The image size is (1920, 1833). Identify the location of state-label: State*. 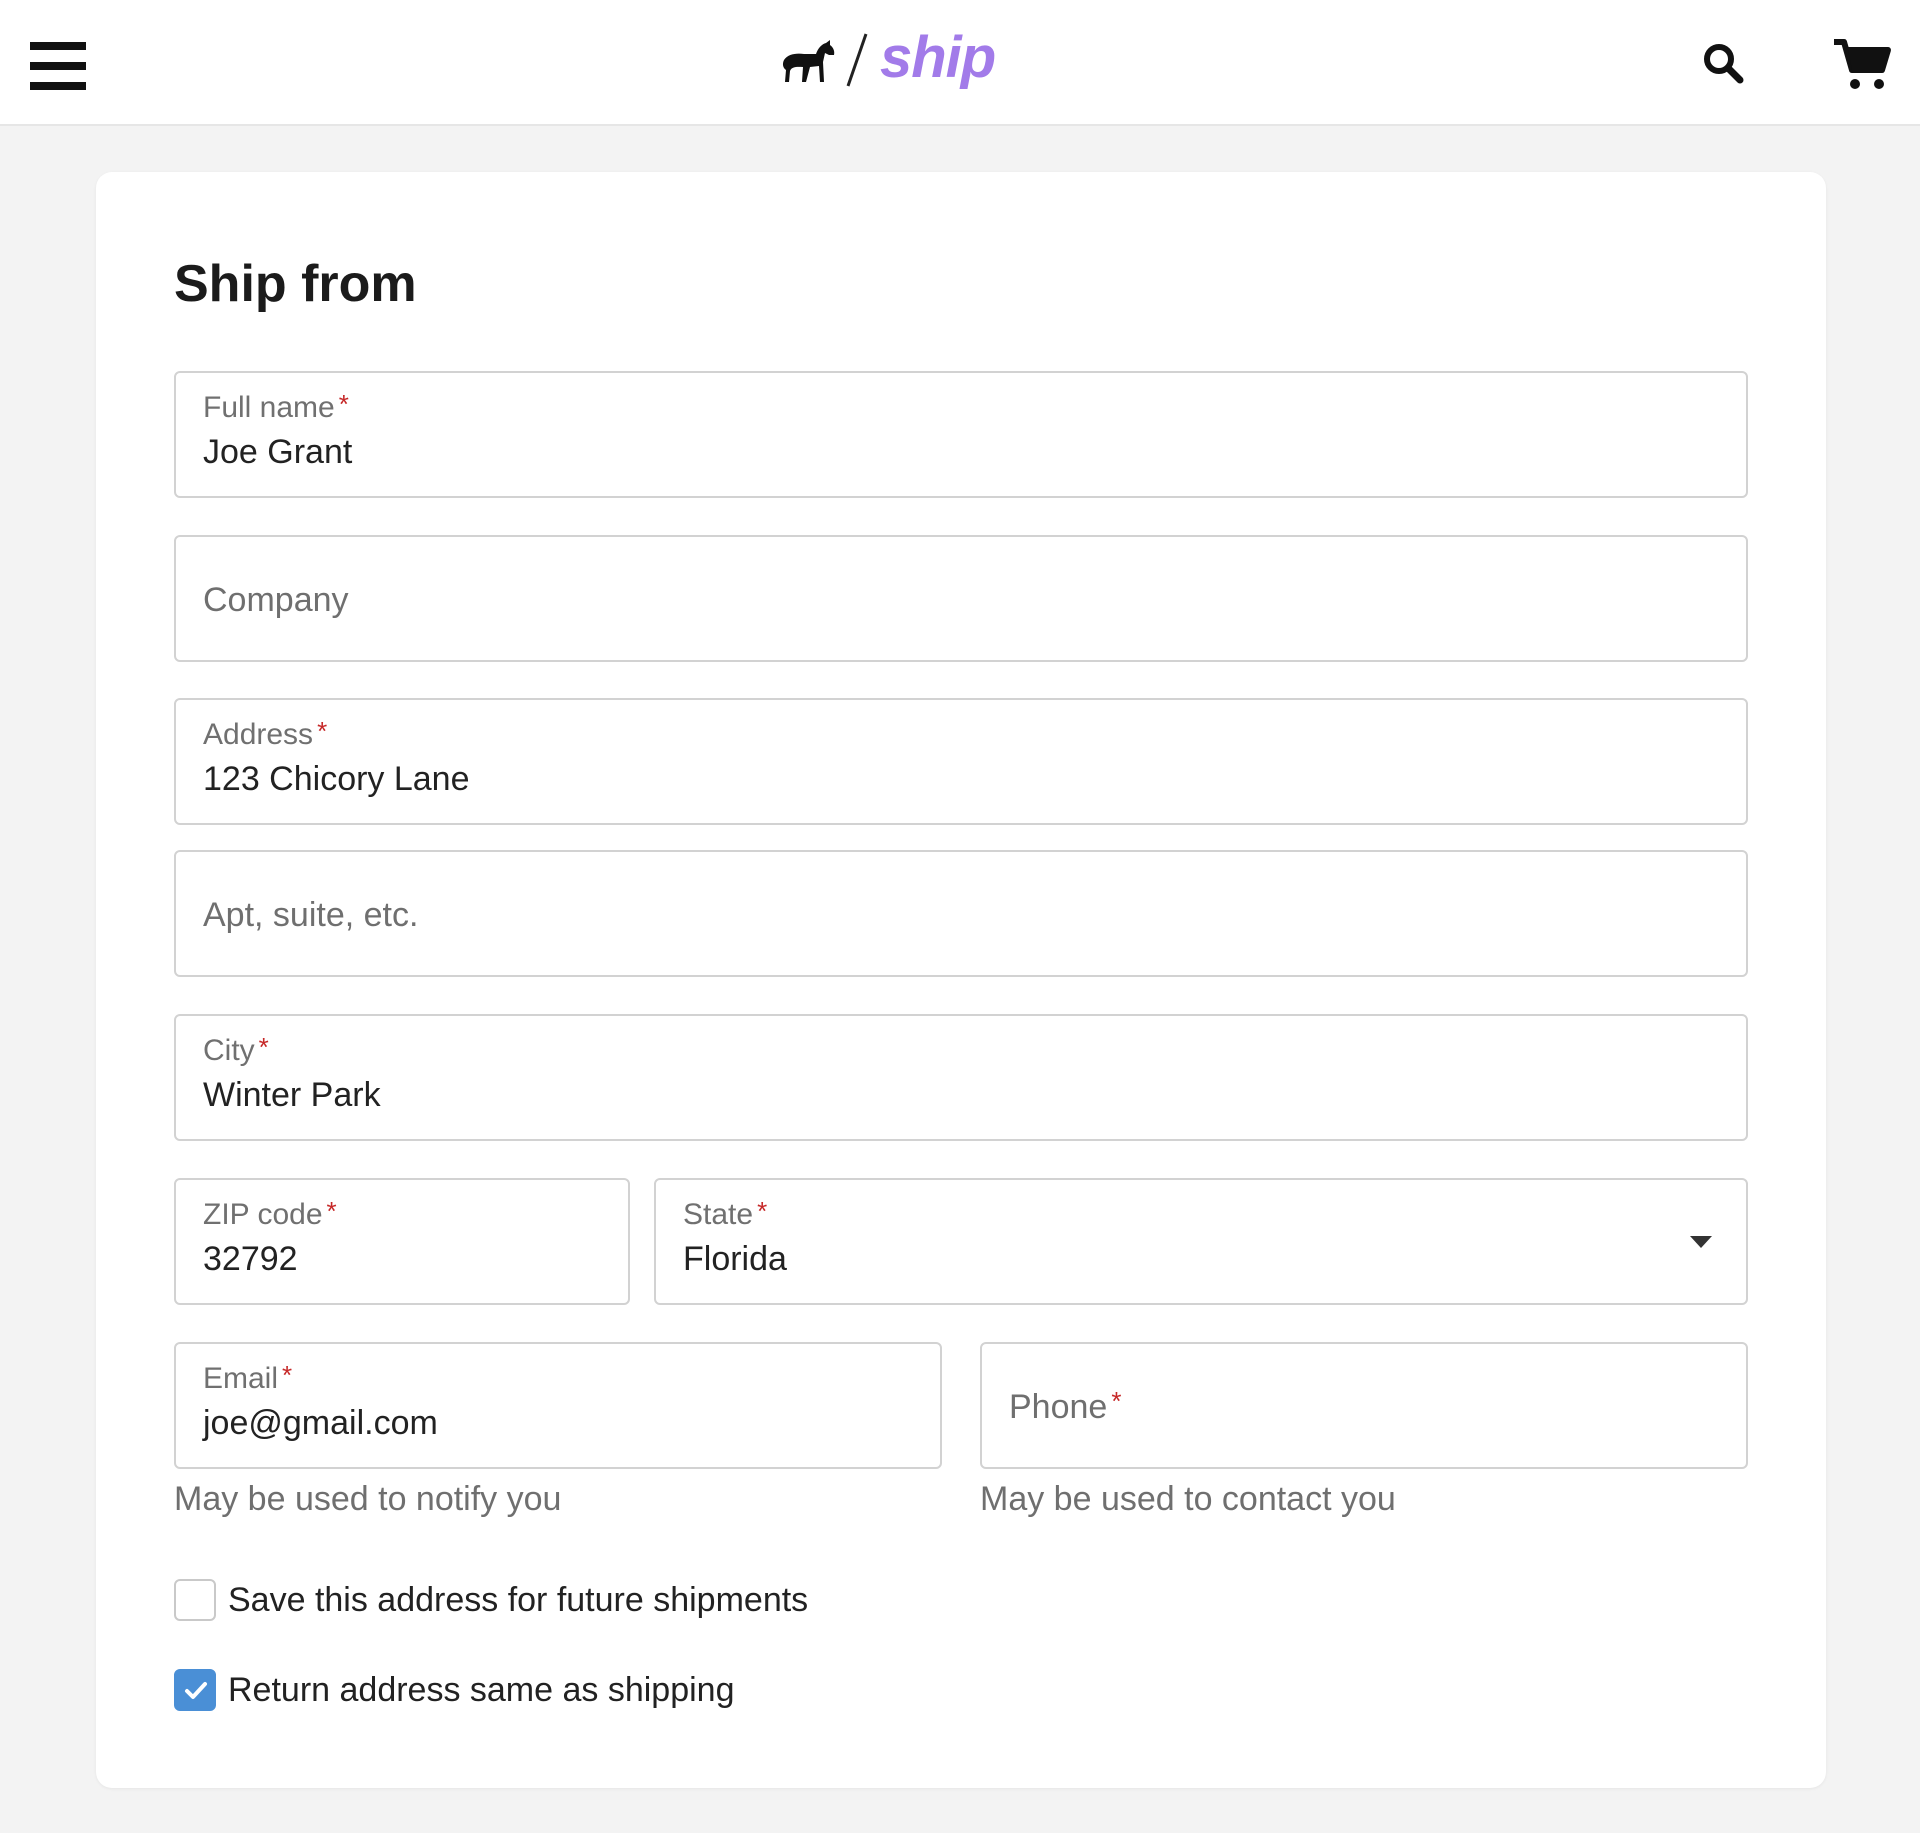
(725, 1215).